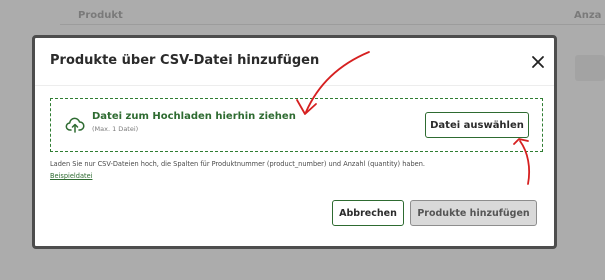 The width and height of the screenshot is (605, 280). I want to click on background-column-header: Produkt, so click(100, 15).